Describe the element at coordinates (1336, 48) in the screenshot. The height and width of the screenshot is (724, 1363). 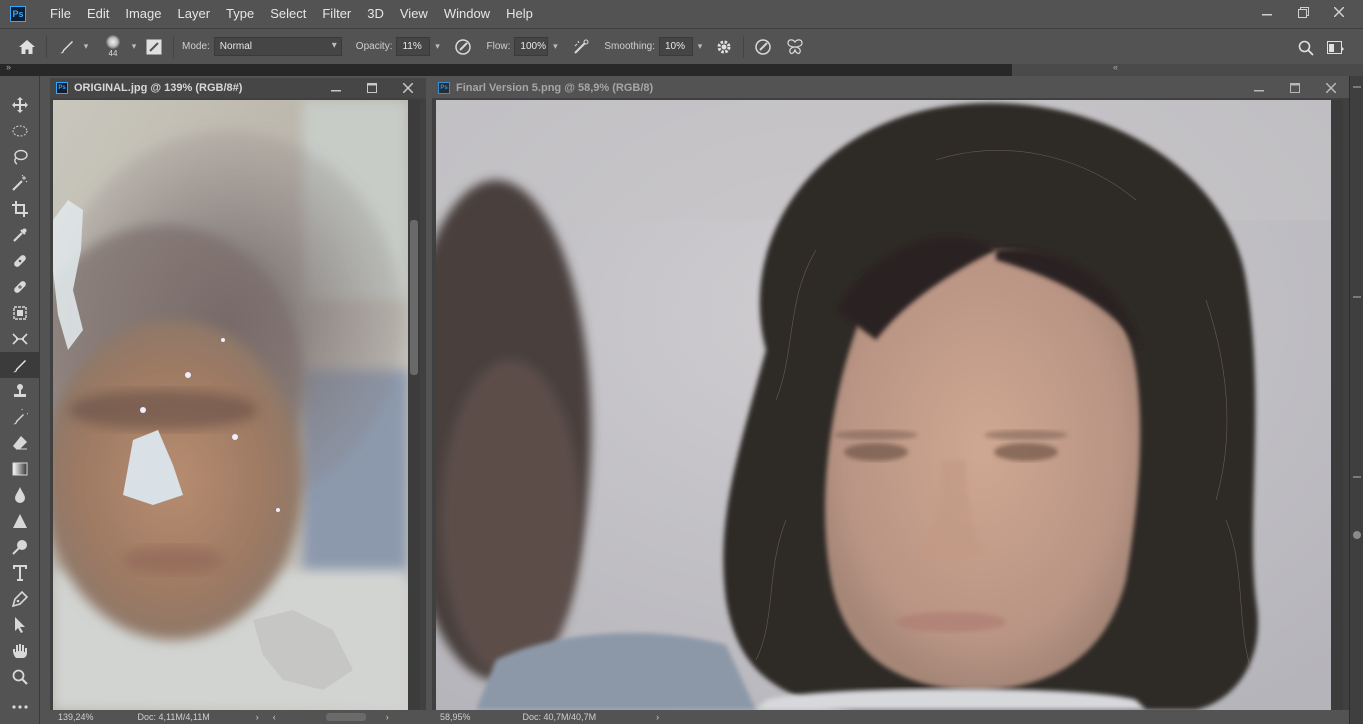
I see `workspace-icon` at that location.